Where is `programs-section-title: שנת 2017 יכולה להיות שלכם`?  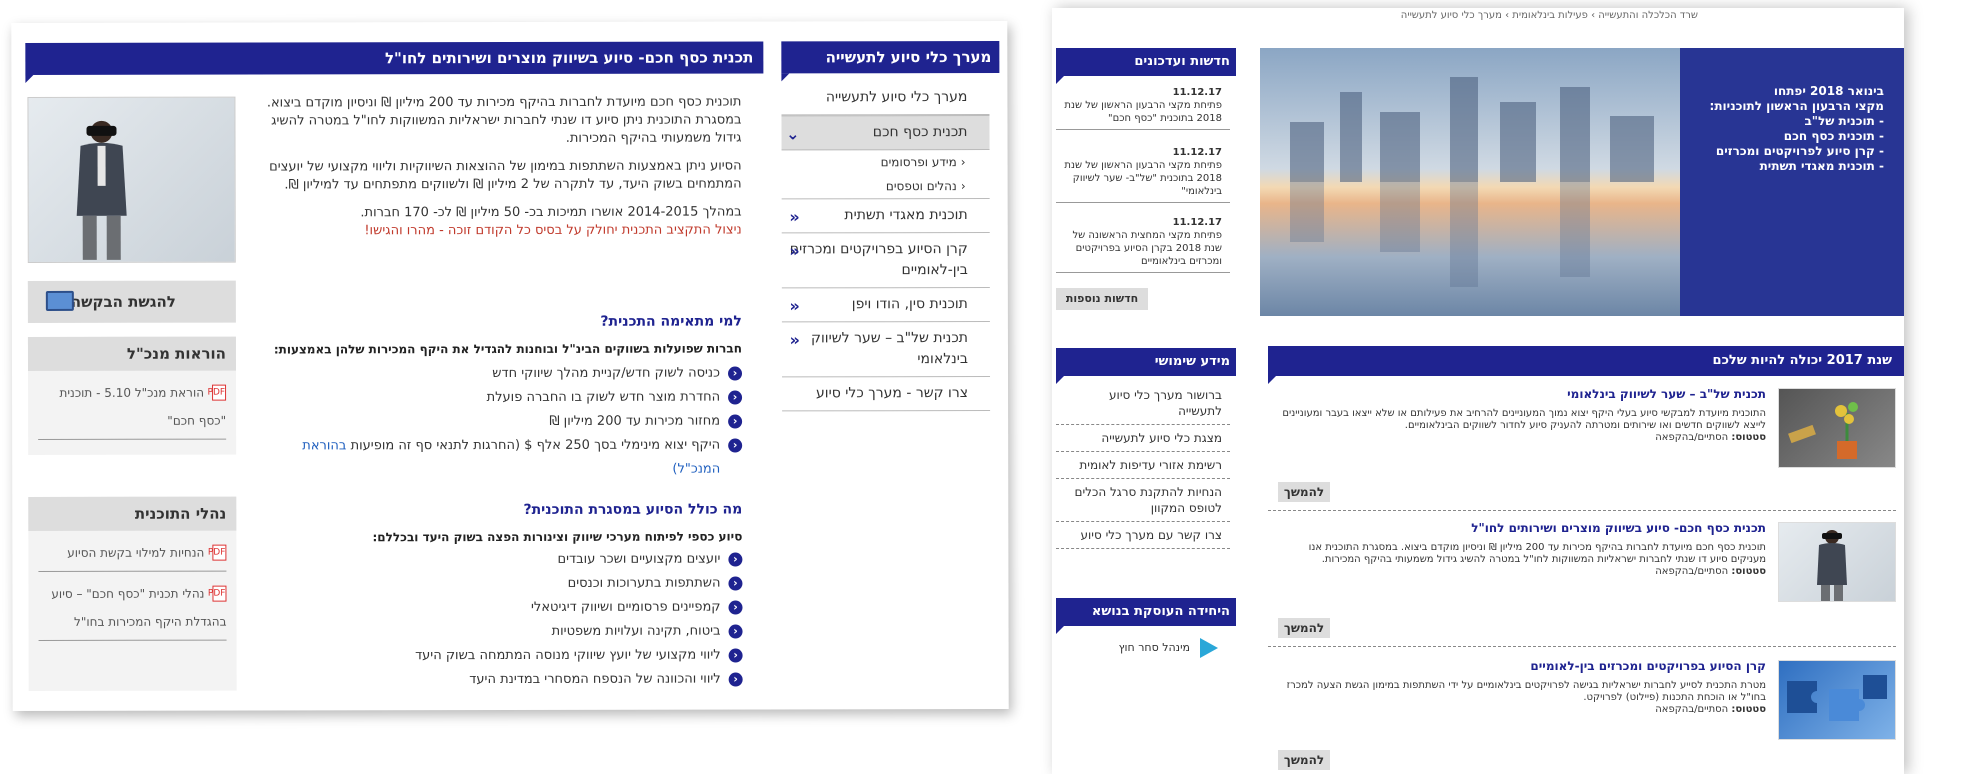
programs-section-title: שנת 2017 יכולה להיות שלכם is located at coordinates (1586, 365).